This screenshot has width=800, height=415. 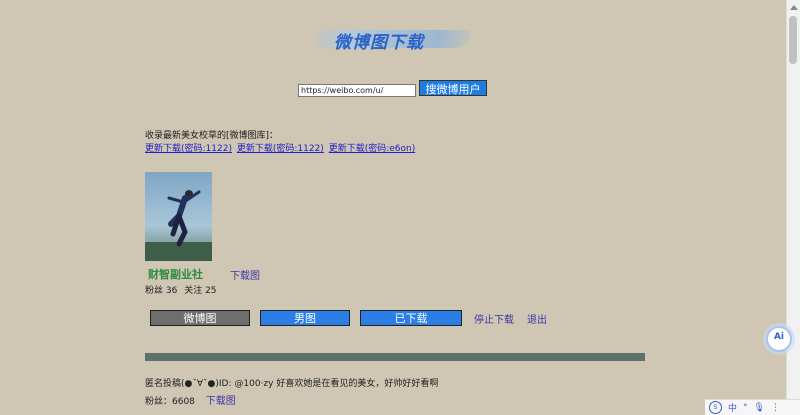 What do you see at coordinates (245, 274) in the screenshot?
I see `profile-download-link: 下载图` at bounding box center [245, 274].